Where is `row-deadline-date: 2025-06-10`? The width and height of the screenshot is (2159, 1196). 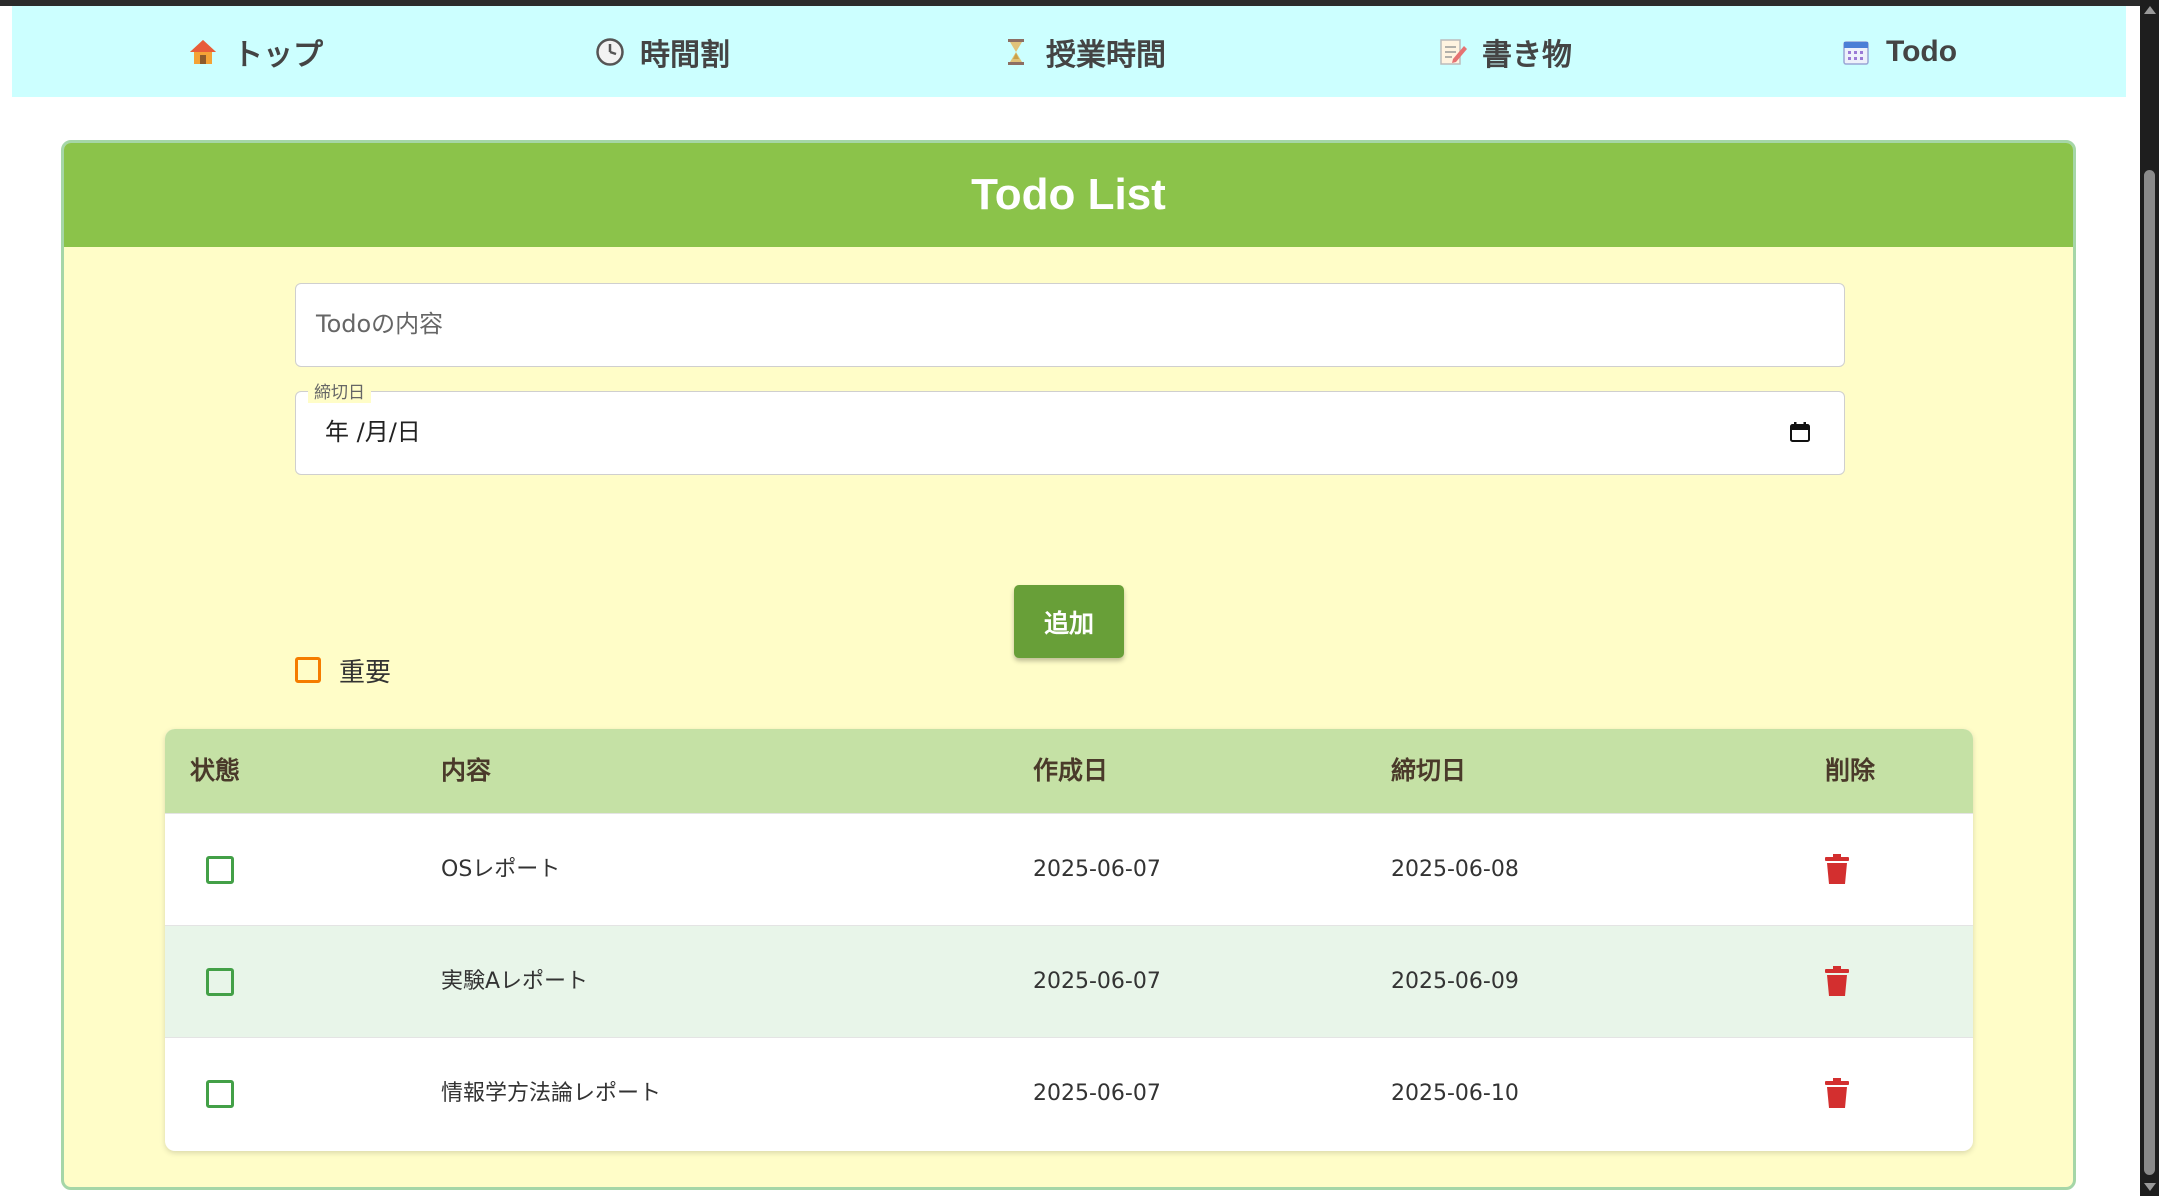
row-deadline-date: 2025-06-10 is located at coordinates (1455, 1093).